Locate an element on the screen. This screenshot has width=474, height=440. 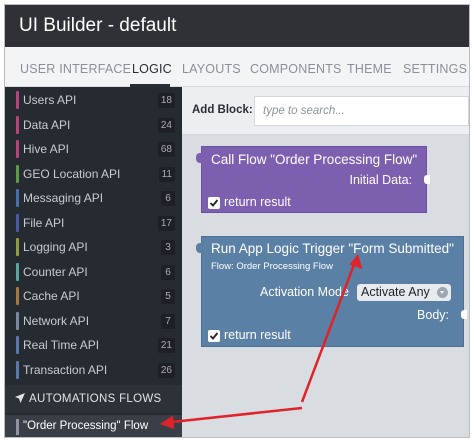
sidebar-item-geo-location-api: GEO Location API 11 is located at coordinates (93, 175).